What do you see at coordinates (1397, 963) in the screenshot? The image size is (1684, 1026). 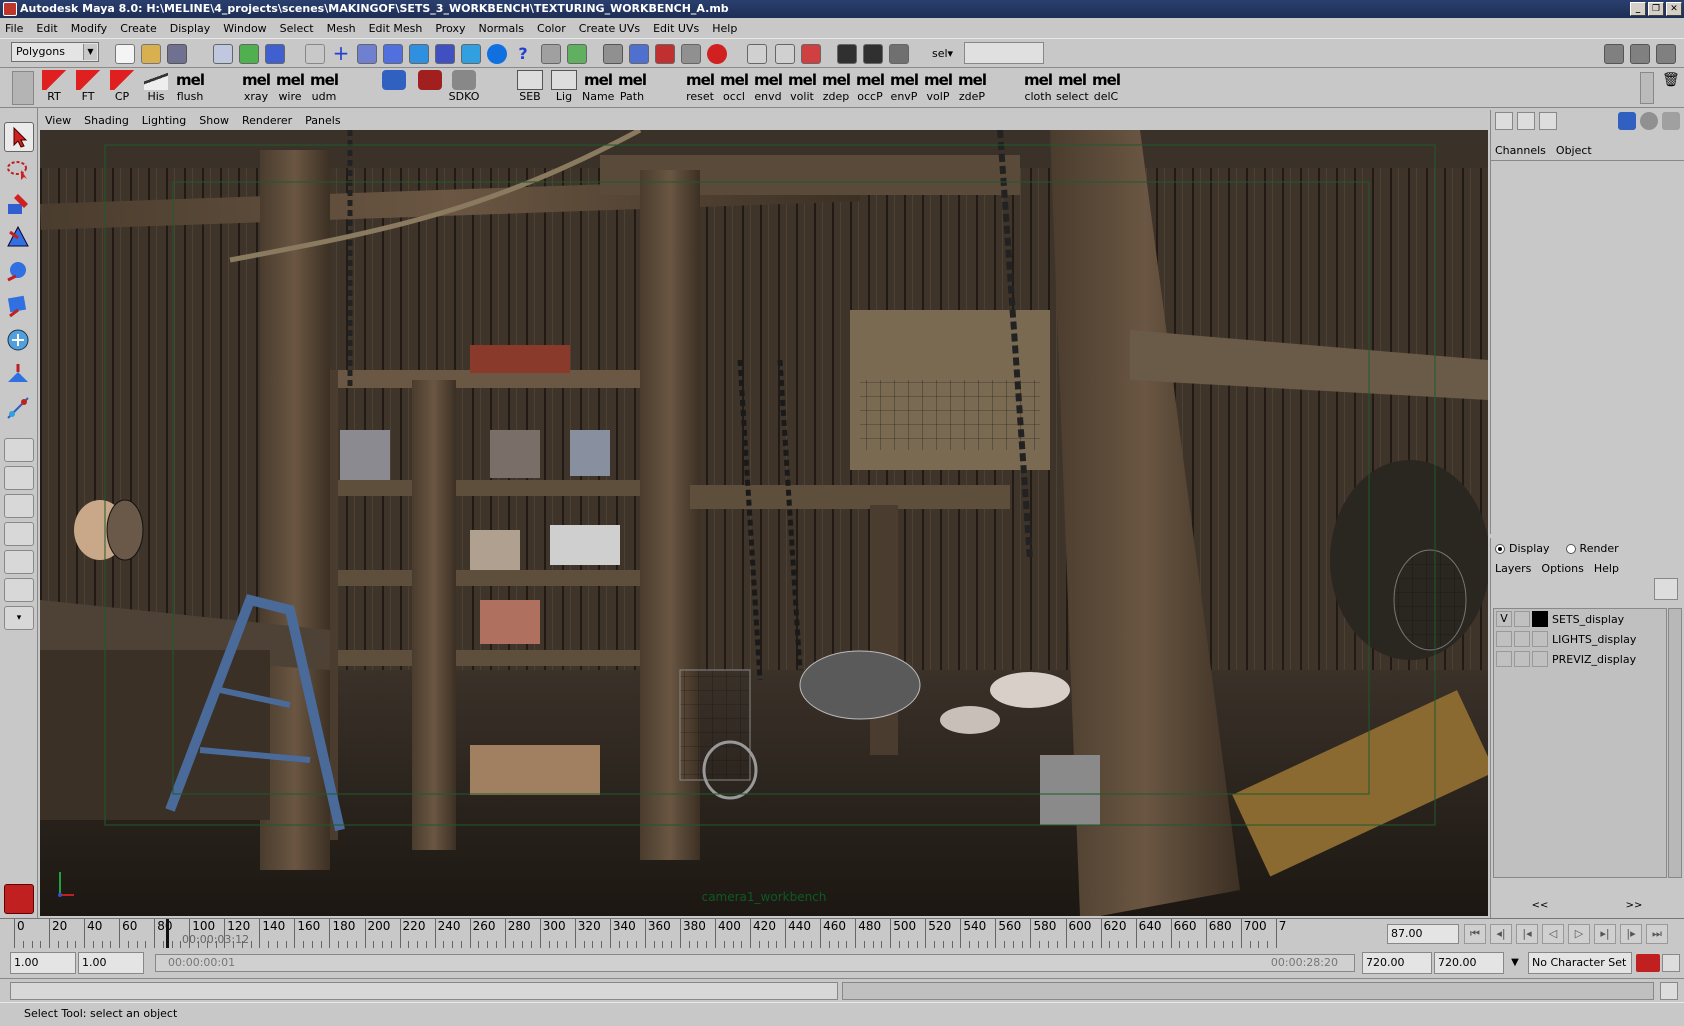 I see `playback-end-field: 720.00` at bounding box center [1397, 963].